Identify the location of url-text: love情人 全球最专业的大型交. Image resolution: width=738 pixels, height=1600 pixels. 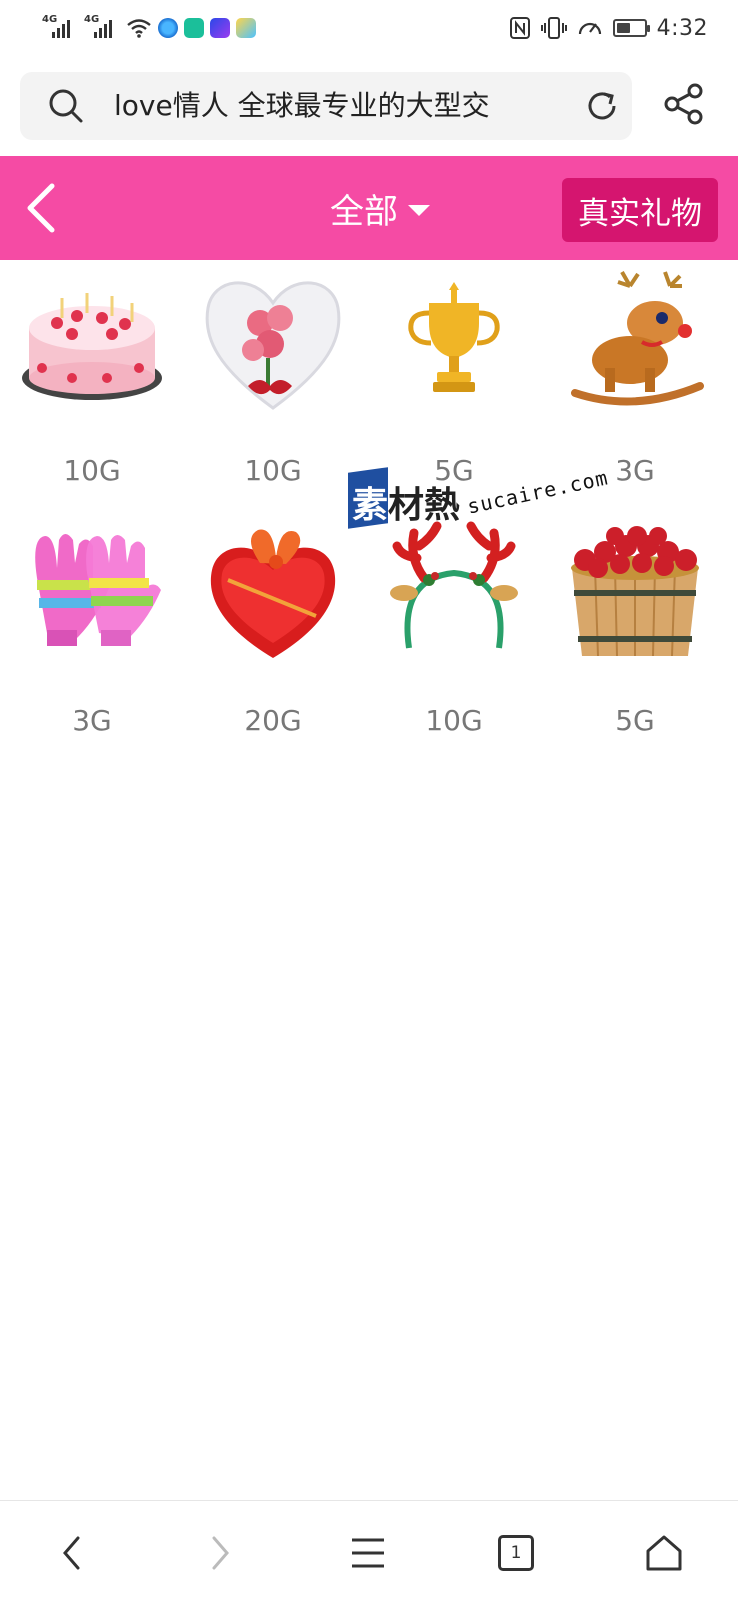
(340, 106).